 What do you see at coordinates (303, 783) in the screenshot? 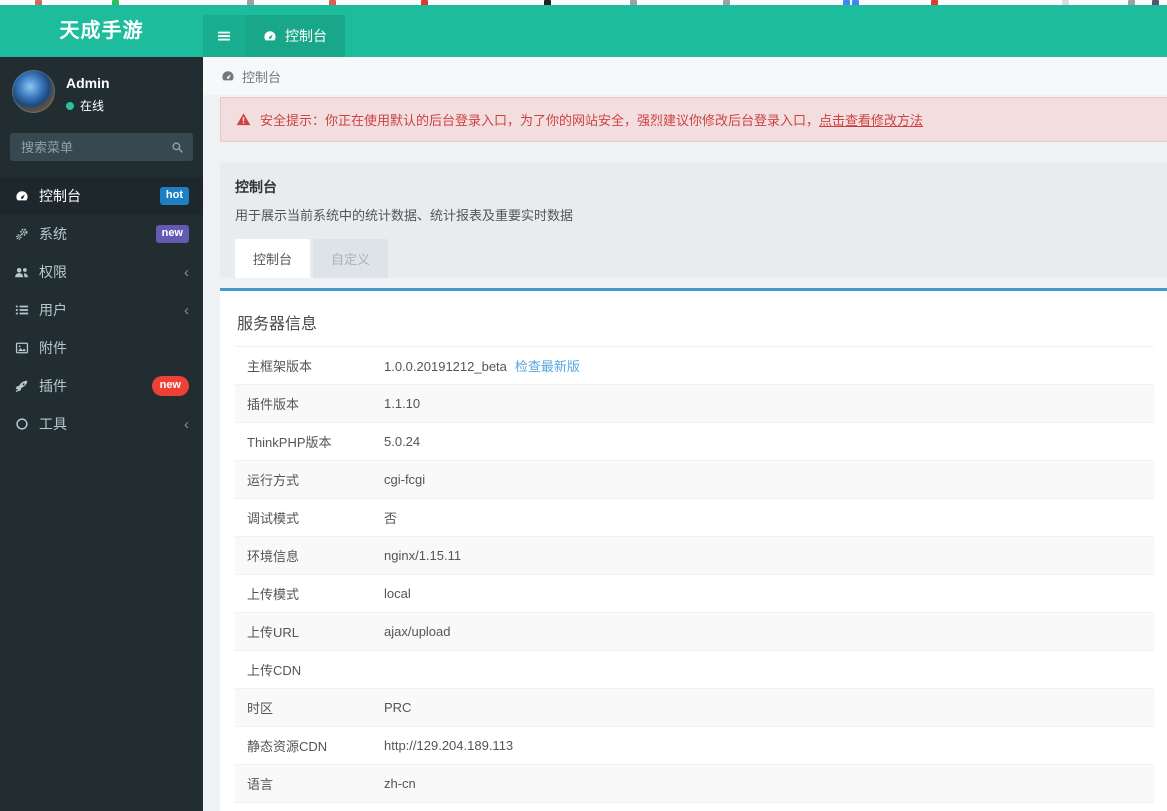
I see `info-label: 语言` at bounding box center [303, 783].